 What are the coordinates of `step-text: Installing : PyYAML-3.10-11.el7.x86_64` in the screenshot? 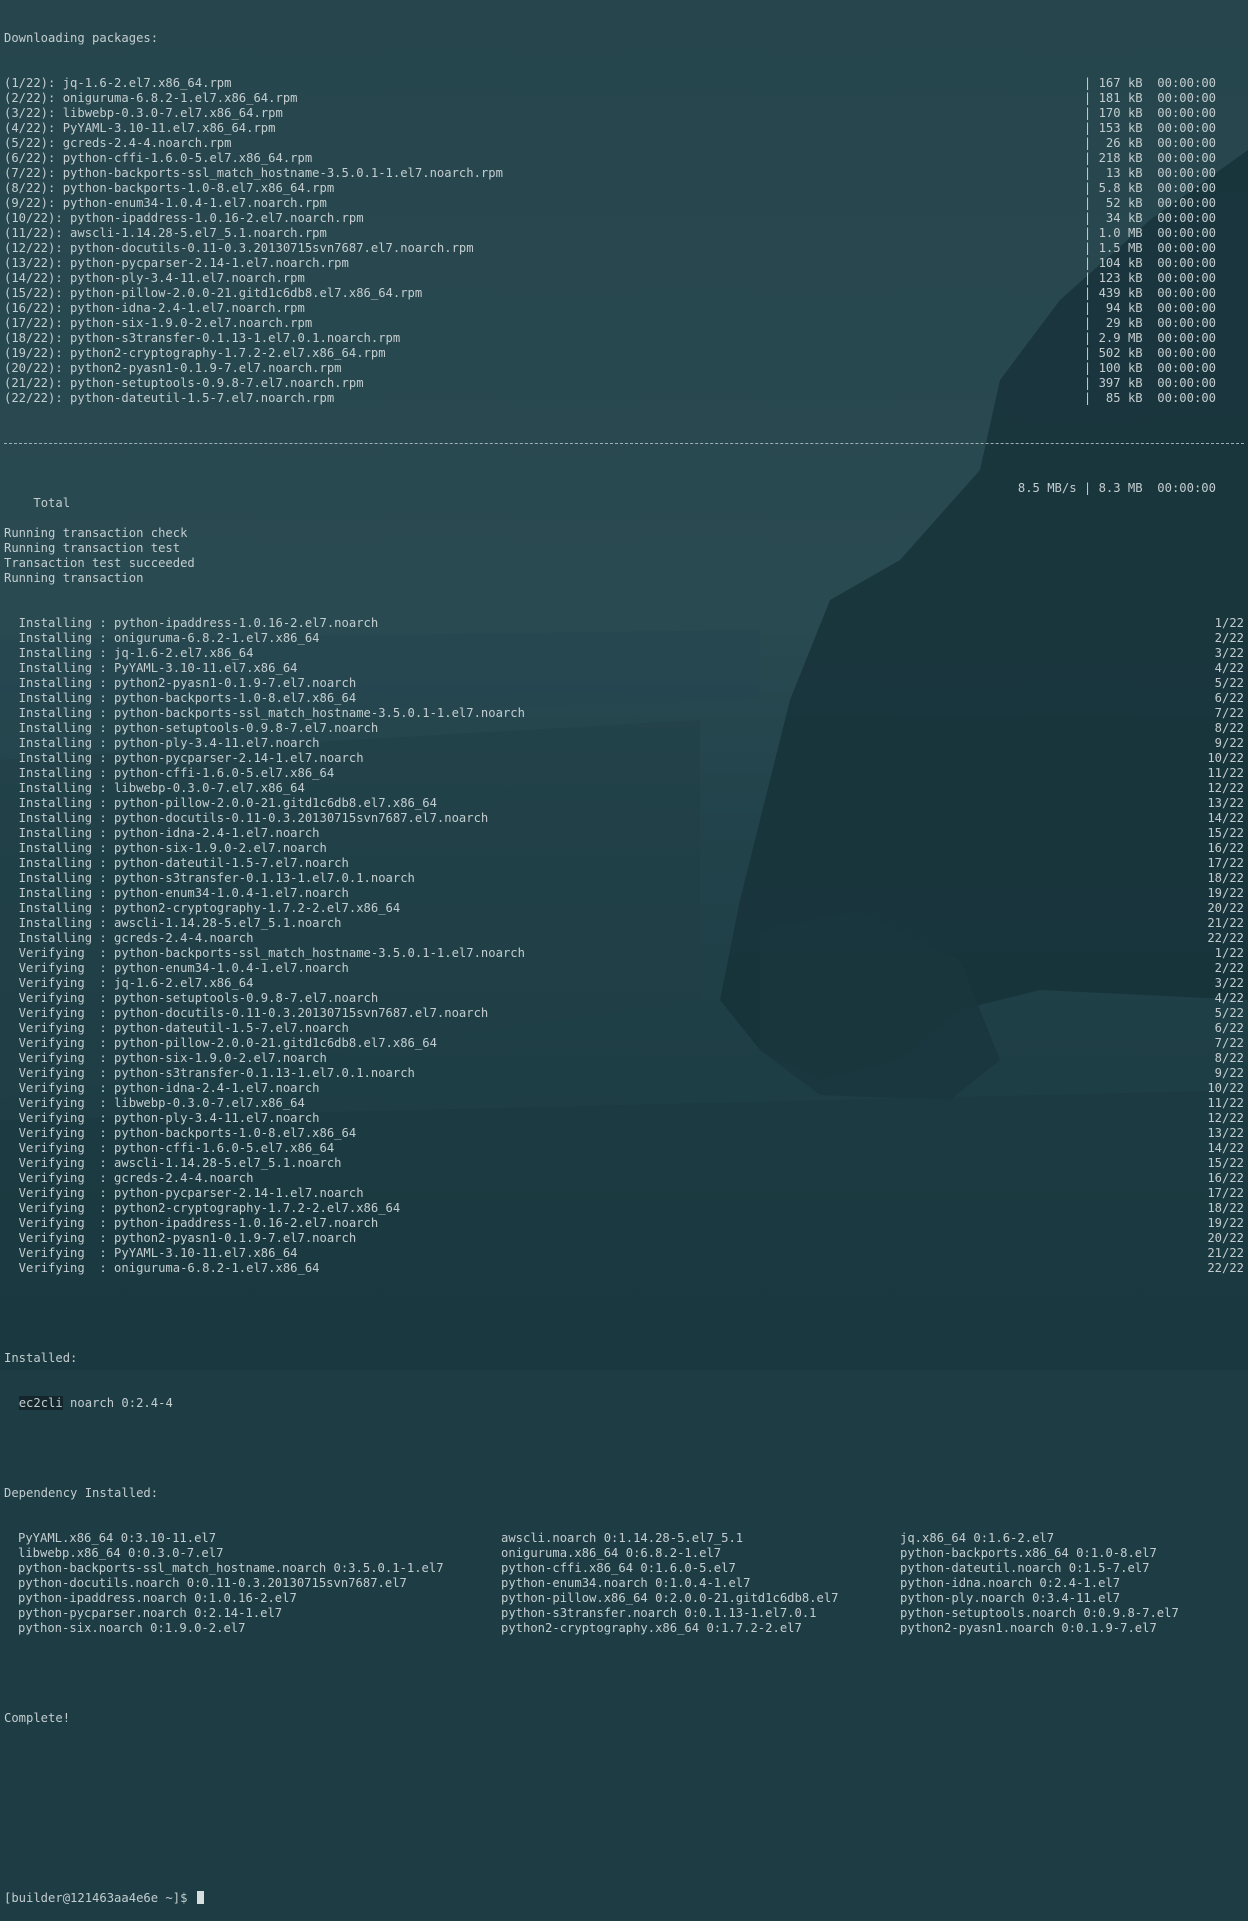 It's located at (151, 668).